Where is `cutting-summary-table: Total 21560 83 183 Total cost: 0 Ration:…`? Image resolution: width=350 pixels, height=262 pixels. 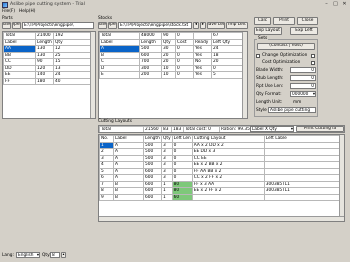
cutting-summary-table: Total 21560 83 183 Total cost: 0 Ration:… is located at coordinates (179, 129).